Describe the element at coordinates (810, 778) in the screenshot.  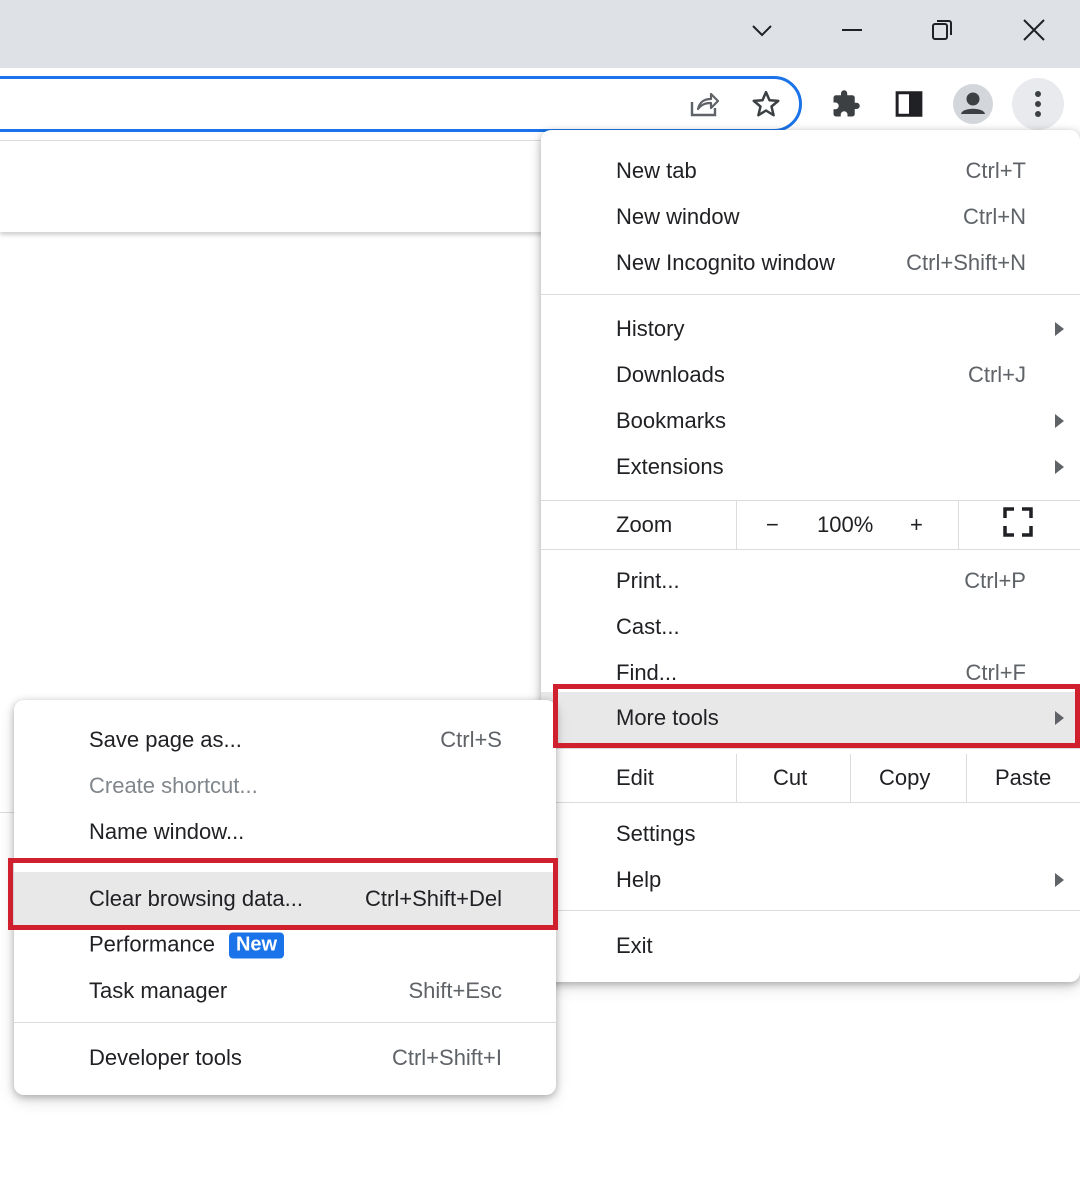
I see `edit-row: Edit Cut Copy Paste` at that location.